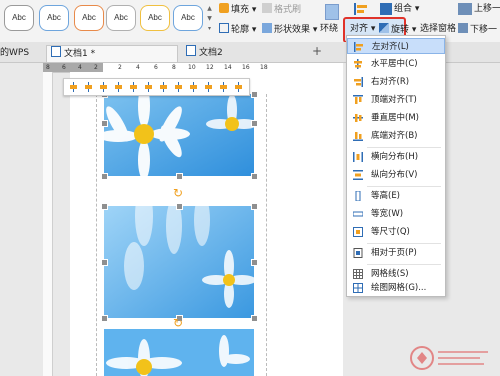 The width and height of the screenshot is (500, 376). What do you see at coordinates (361, 9) in the screenshot?
I see `align-icon` at bounding box center [361, 9].